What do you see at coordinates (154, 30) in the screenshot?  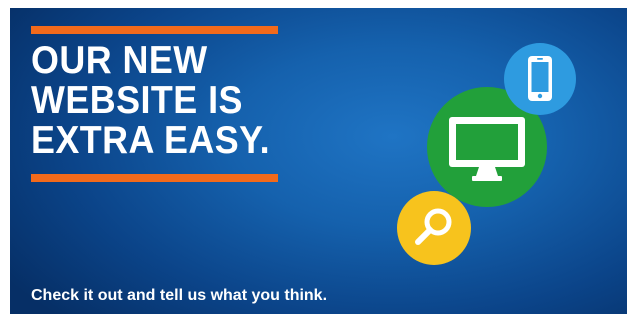 I see `top-accent-bar` at bounding box center [154, 30].